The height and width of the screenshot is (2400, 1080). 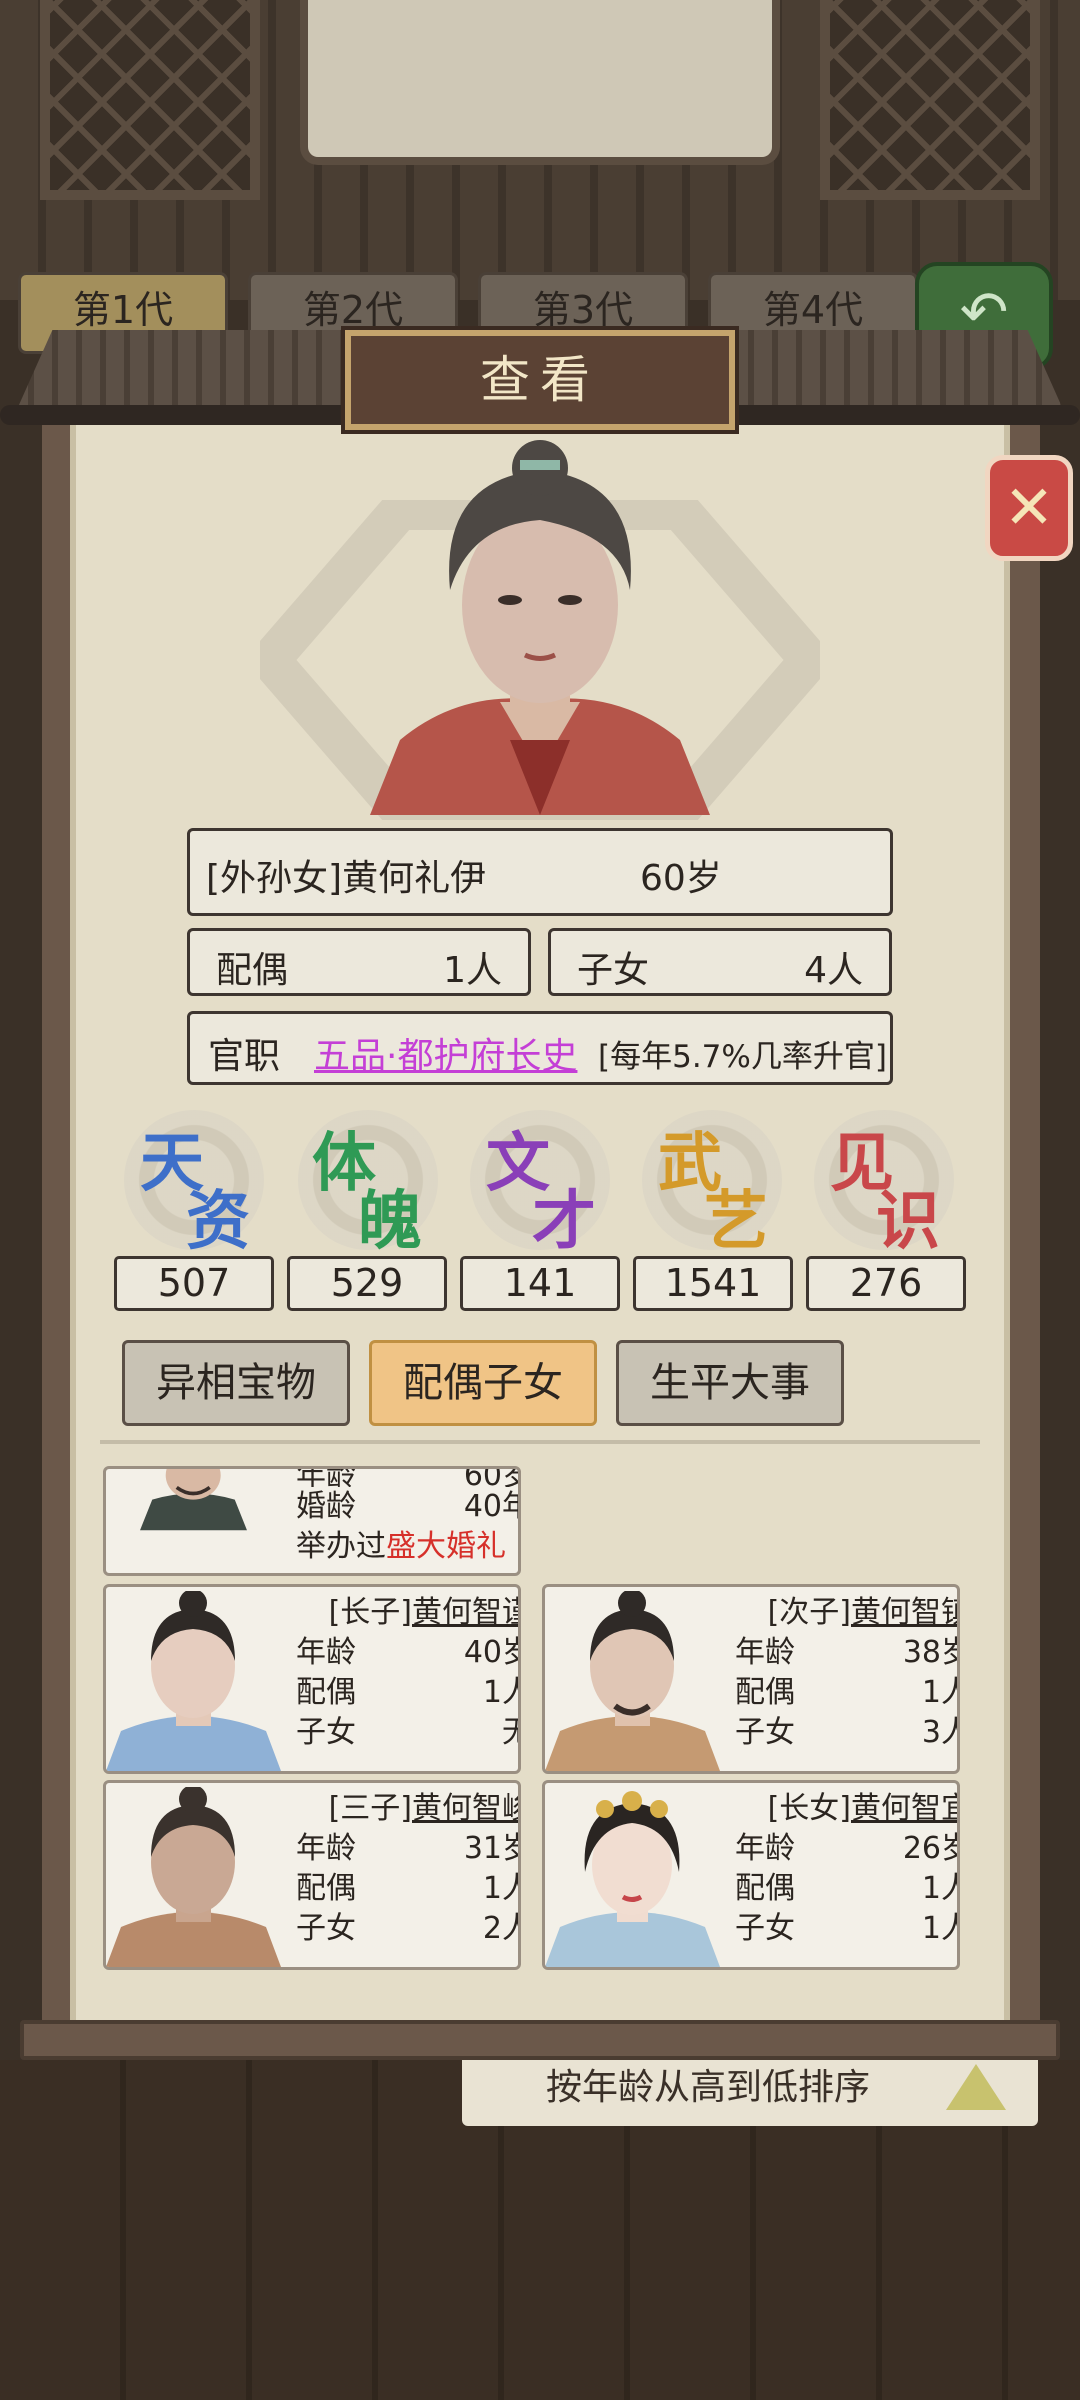 I want to click on child-2-kids-label: 子女, so click(x=765, y=1732).